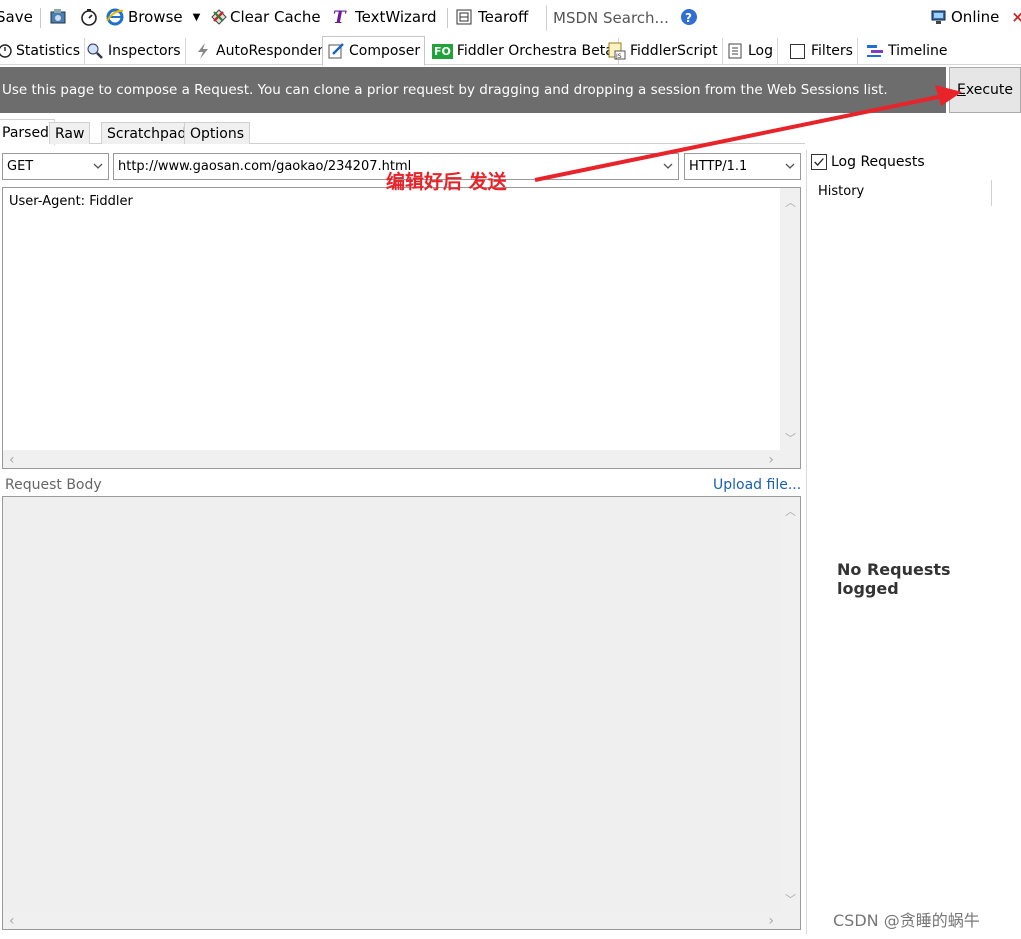 This screenshot has width=1021, height=939. Describe the element at coordinates (718, 166) in the screenshot. I see `version-value: HTTP/1.1` at that location.